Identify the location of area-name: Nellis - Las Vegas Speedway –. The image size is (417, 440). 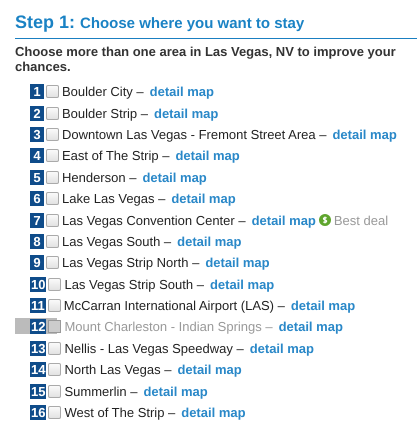
(154, 348).